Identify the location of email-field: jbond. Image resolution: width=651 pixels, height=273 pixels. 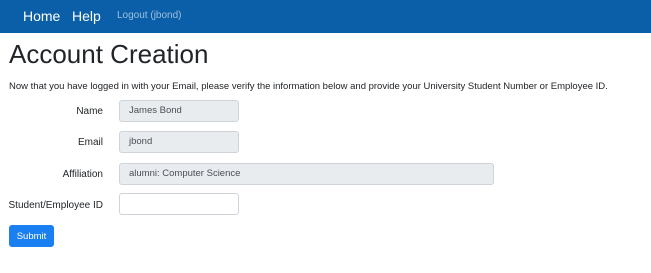
(179, 142).